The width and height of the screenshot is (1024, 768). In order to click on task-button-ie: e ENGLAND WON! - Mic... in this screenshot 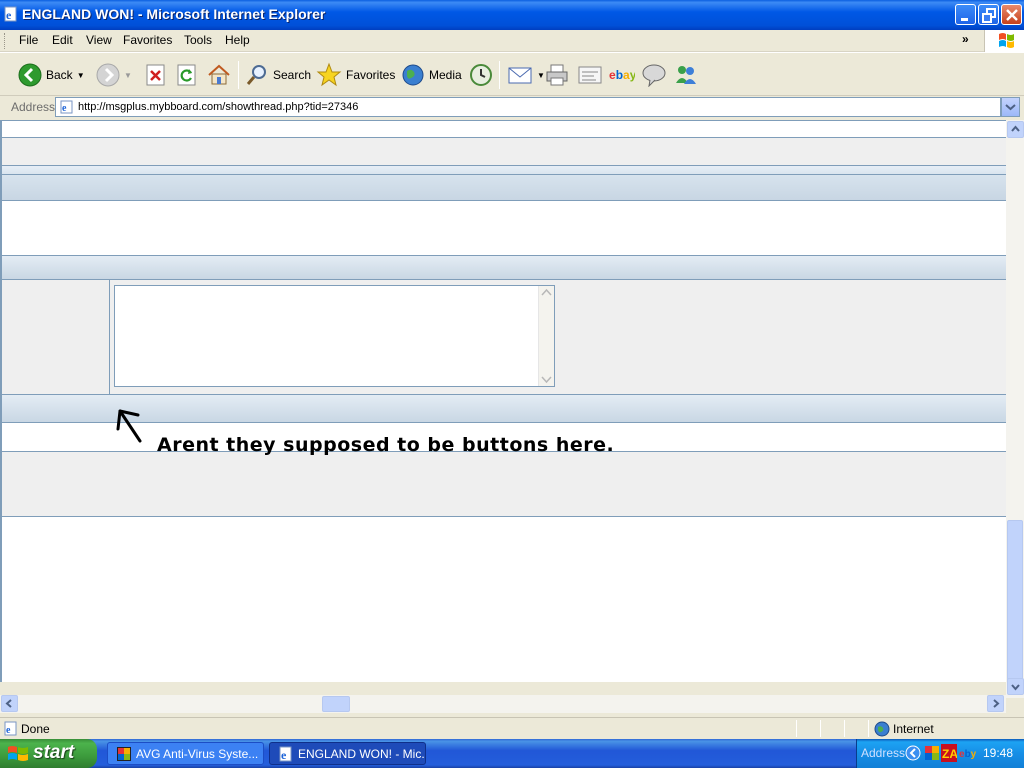, I will do `click(347, 753)`.